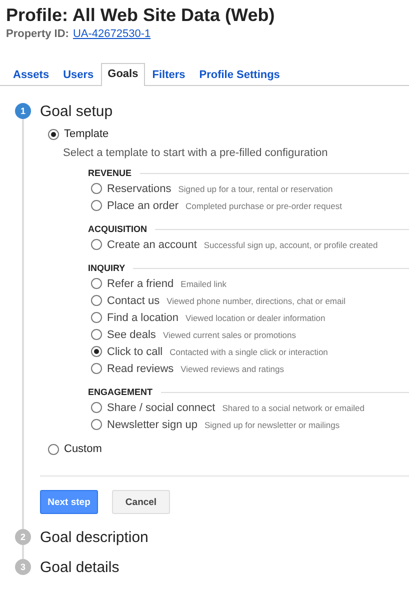  What do you see at coordinates (94, 537) in the screenshot?
I see `step-title: Goal description` at bounding box center [94, 537].